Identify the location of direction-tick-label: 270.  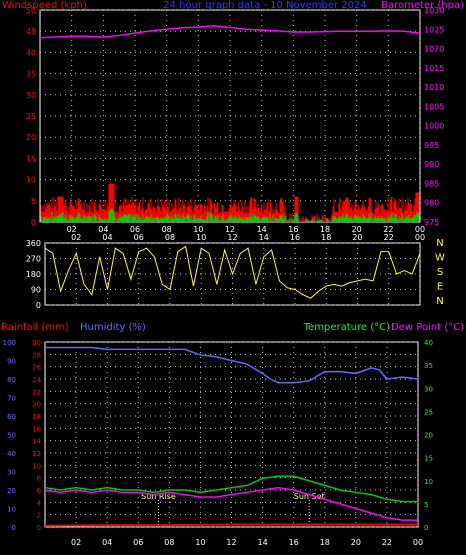
(33, 259).